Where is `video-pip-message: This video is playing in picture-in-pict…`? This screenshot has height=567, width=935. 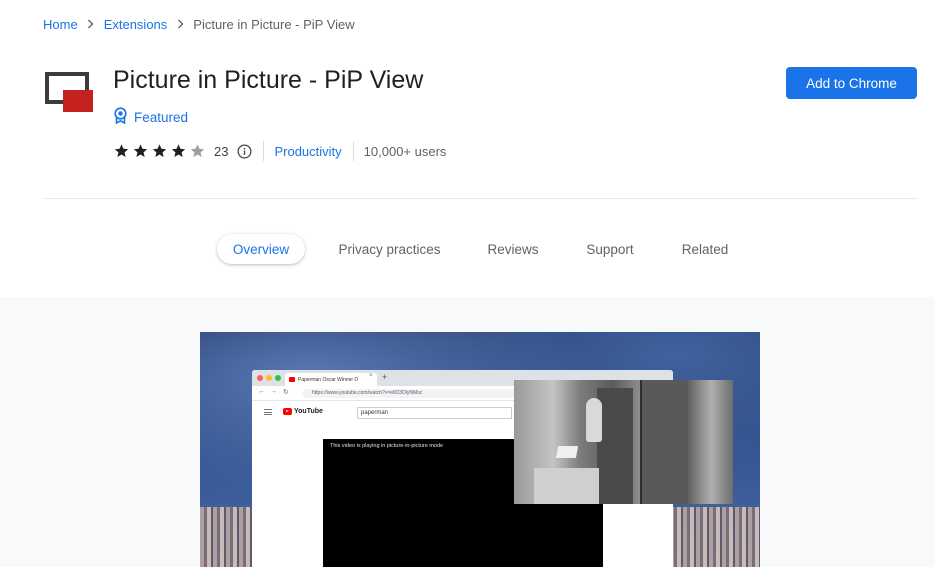 video-pip-message: This video is playing in picture-in-pict… is located at coordinates (387, 446).